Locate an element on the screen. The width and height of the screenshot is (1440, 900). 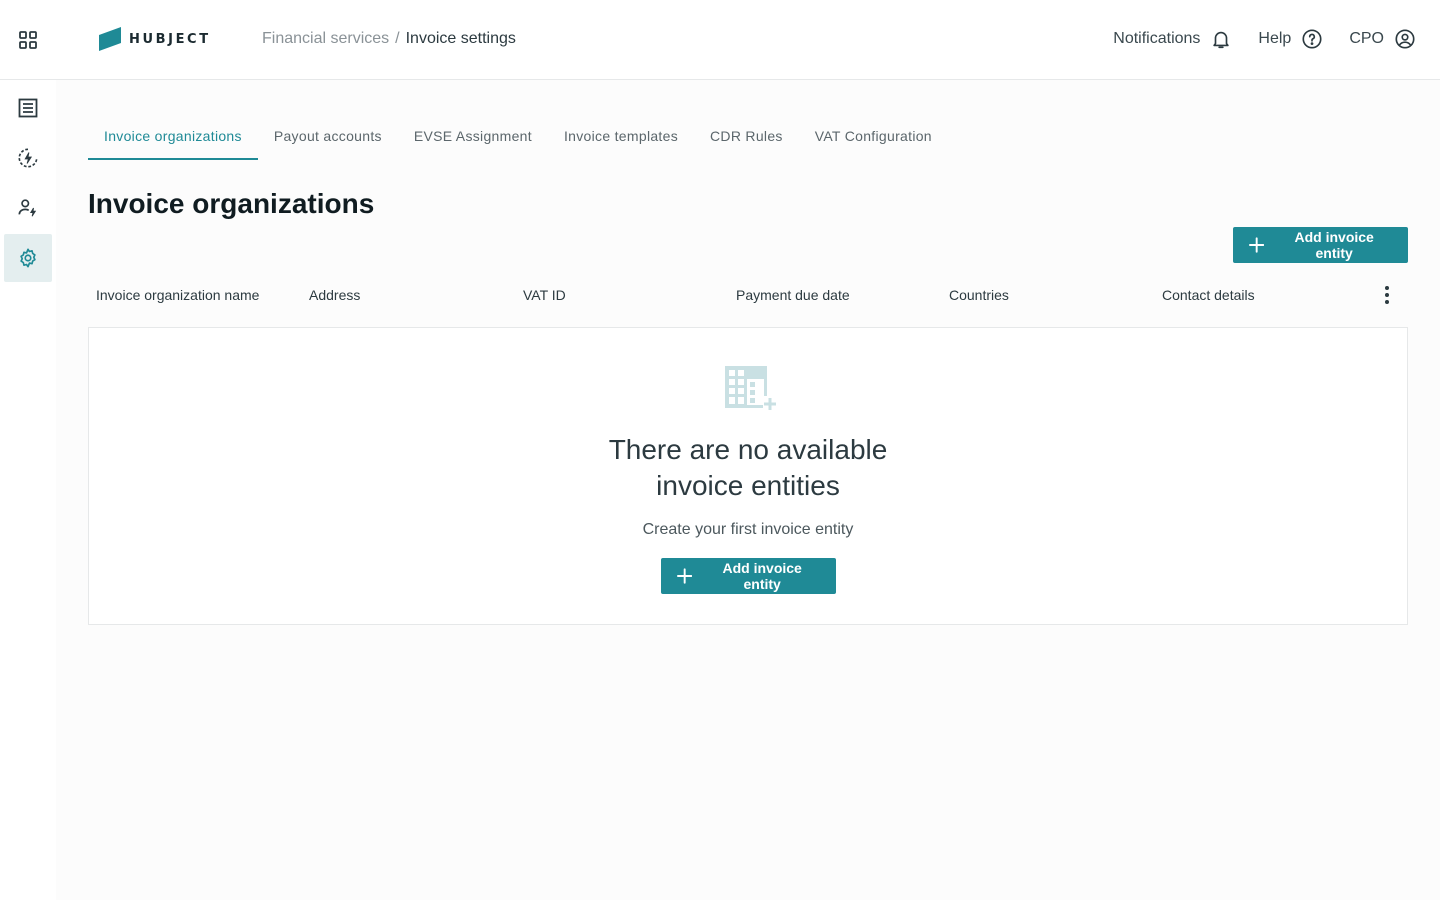
column-header: Contact details is located at coordinates (1208, 295).